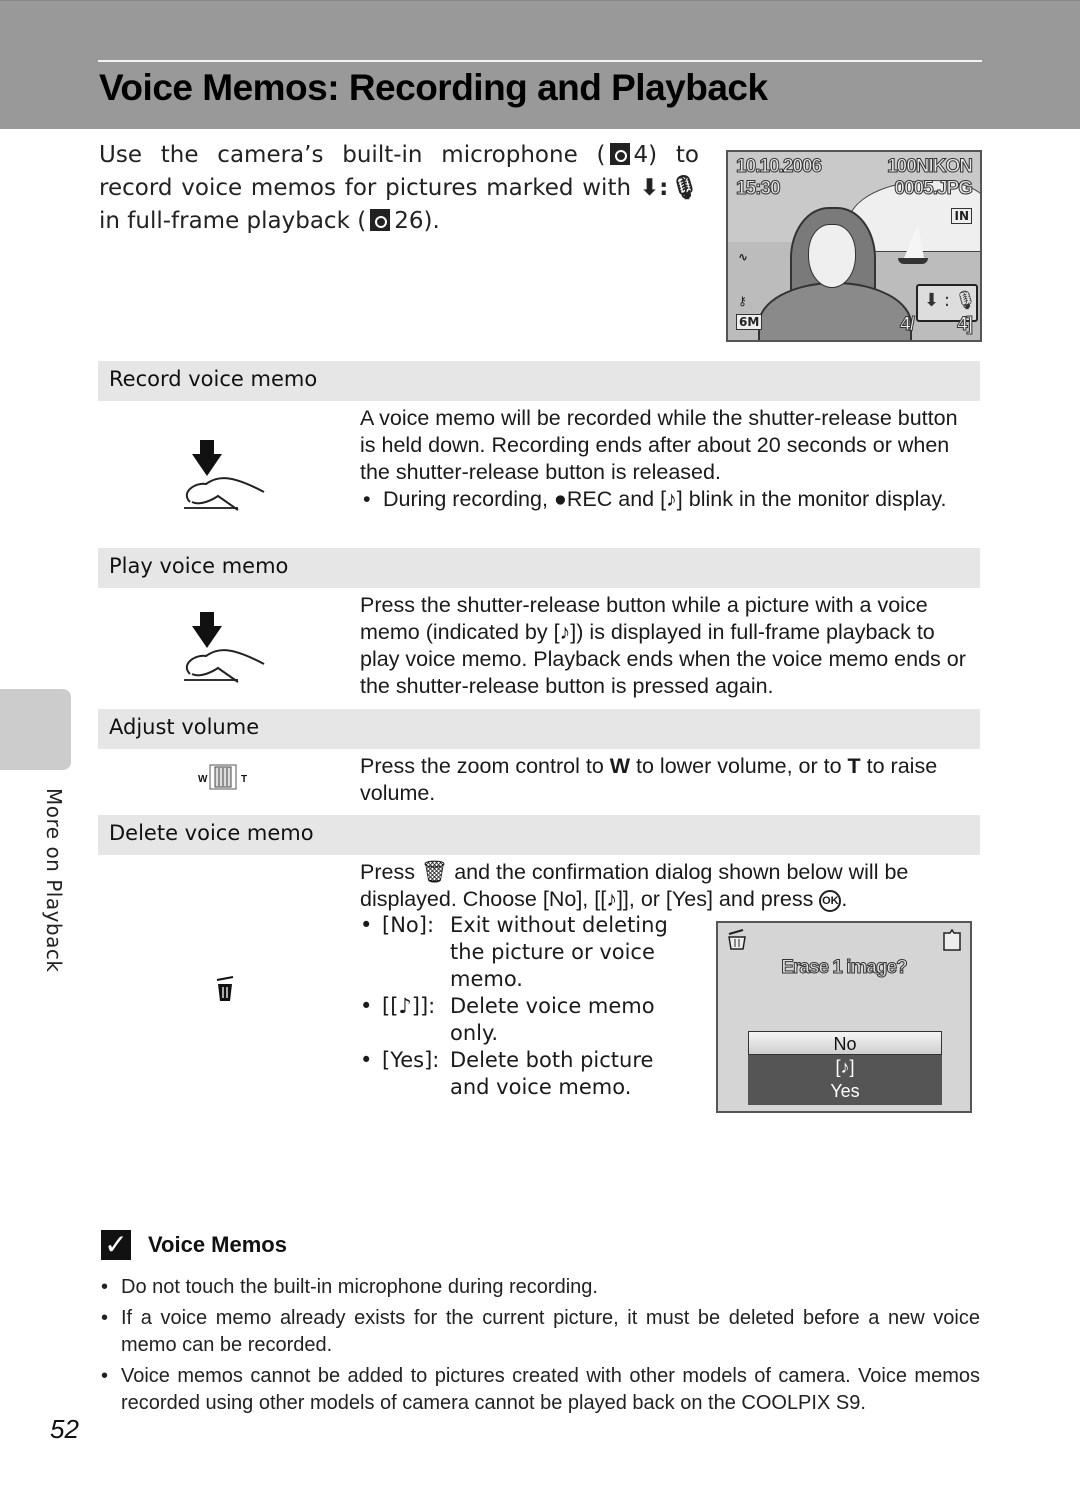 Image resolution: width=1080 pixels, height=1486 pixels. I want to click on key-w: W, so click(620, 766).